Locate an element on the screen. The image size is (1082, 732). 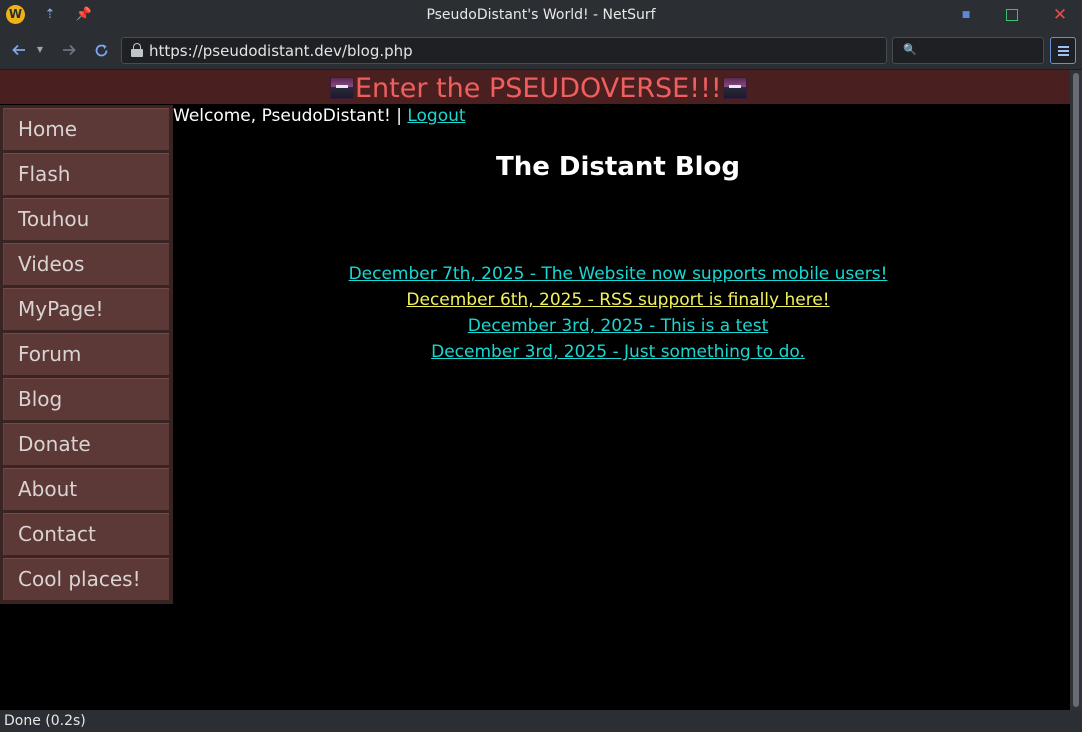
sidebar-item-forum: Forum is located at coordinates (86, 354).